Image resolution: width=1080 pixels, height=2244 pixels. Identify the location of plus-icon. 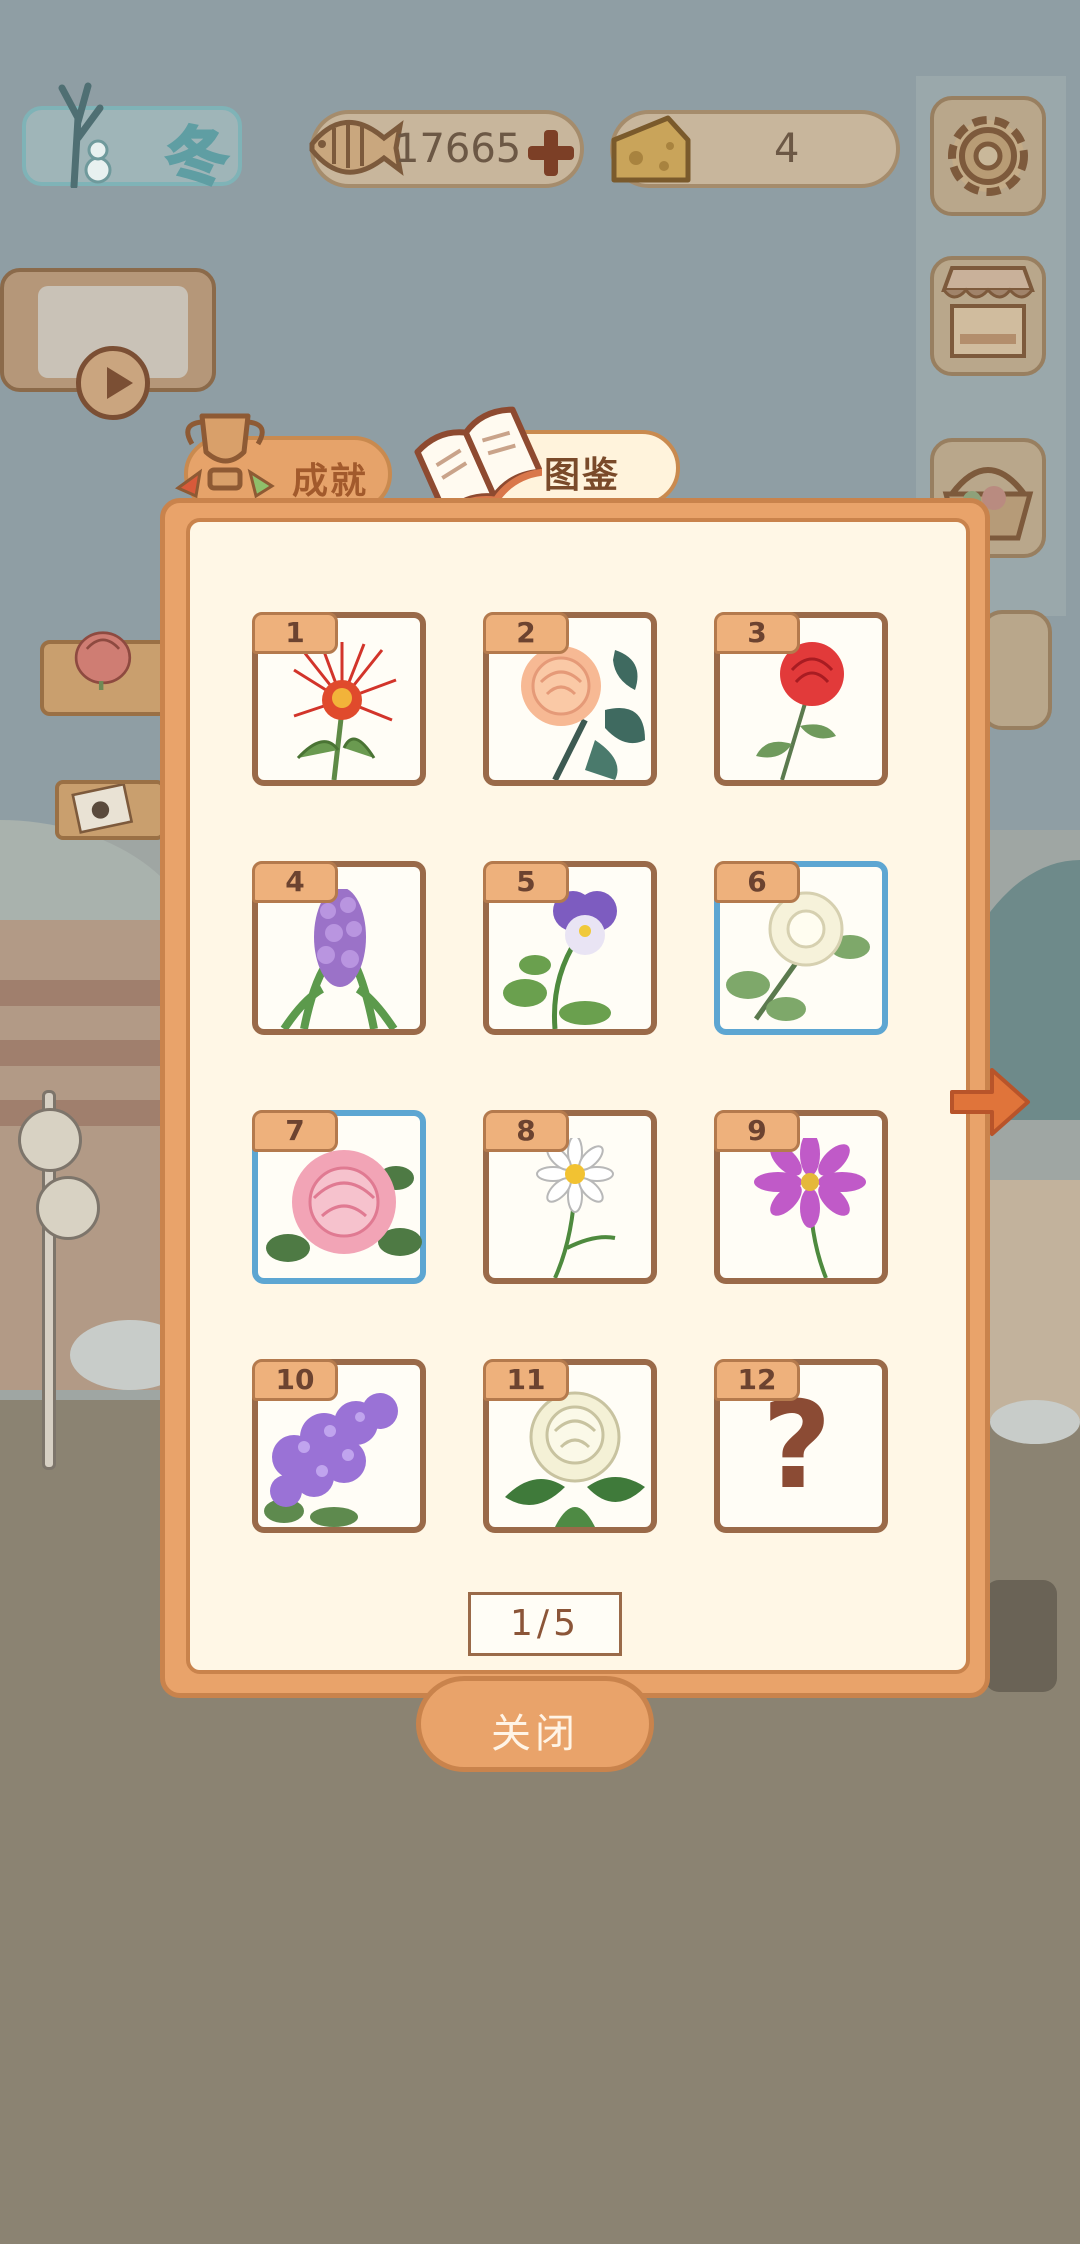
(551, 153).